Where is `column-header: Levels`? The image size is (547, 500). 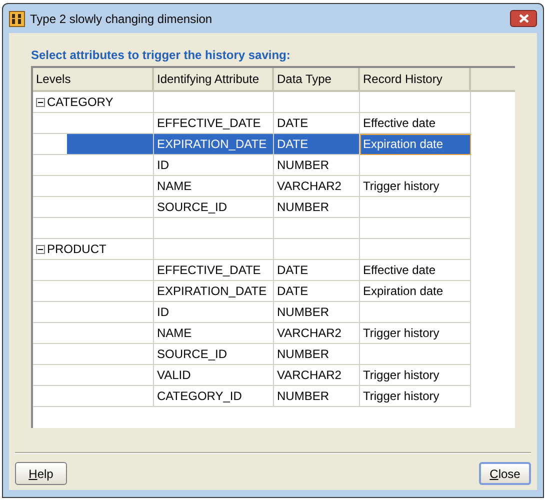
column-header: Levels is located at coordinates (93, 80).